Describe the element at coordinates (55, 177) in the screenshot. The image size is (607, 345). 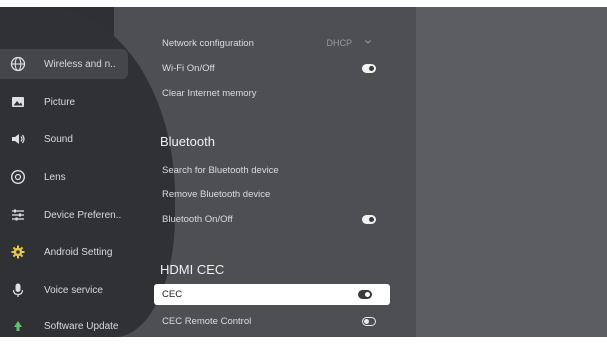
I see `sidebar-item-label: Lens` at that location.